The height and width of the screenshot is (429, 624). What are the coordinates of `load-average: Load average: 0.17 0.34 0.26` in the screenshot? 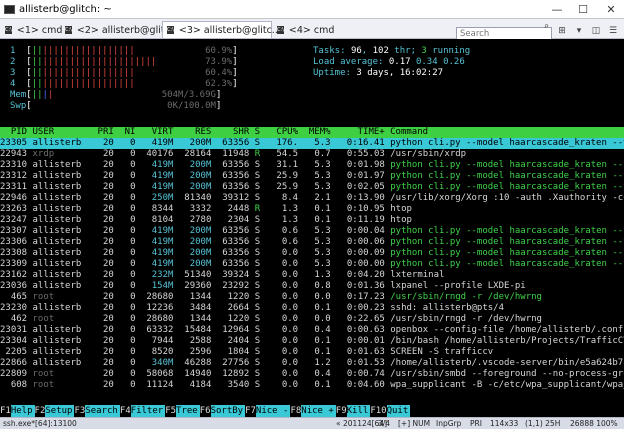 It's located at (389, 62).